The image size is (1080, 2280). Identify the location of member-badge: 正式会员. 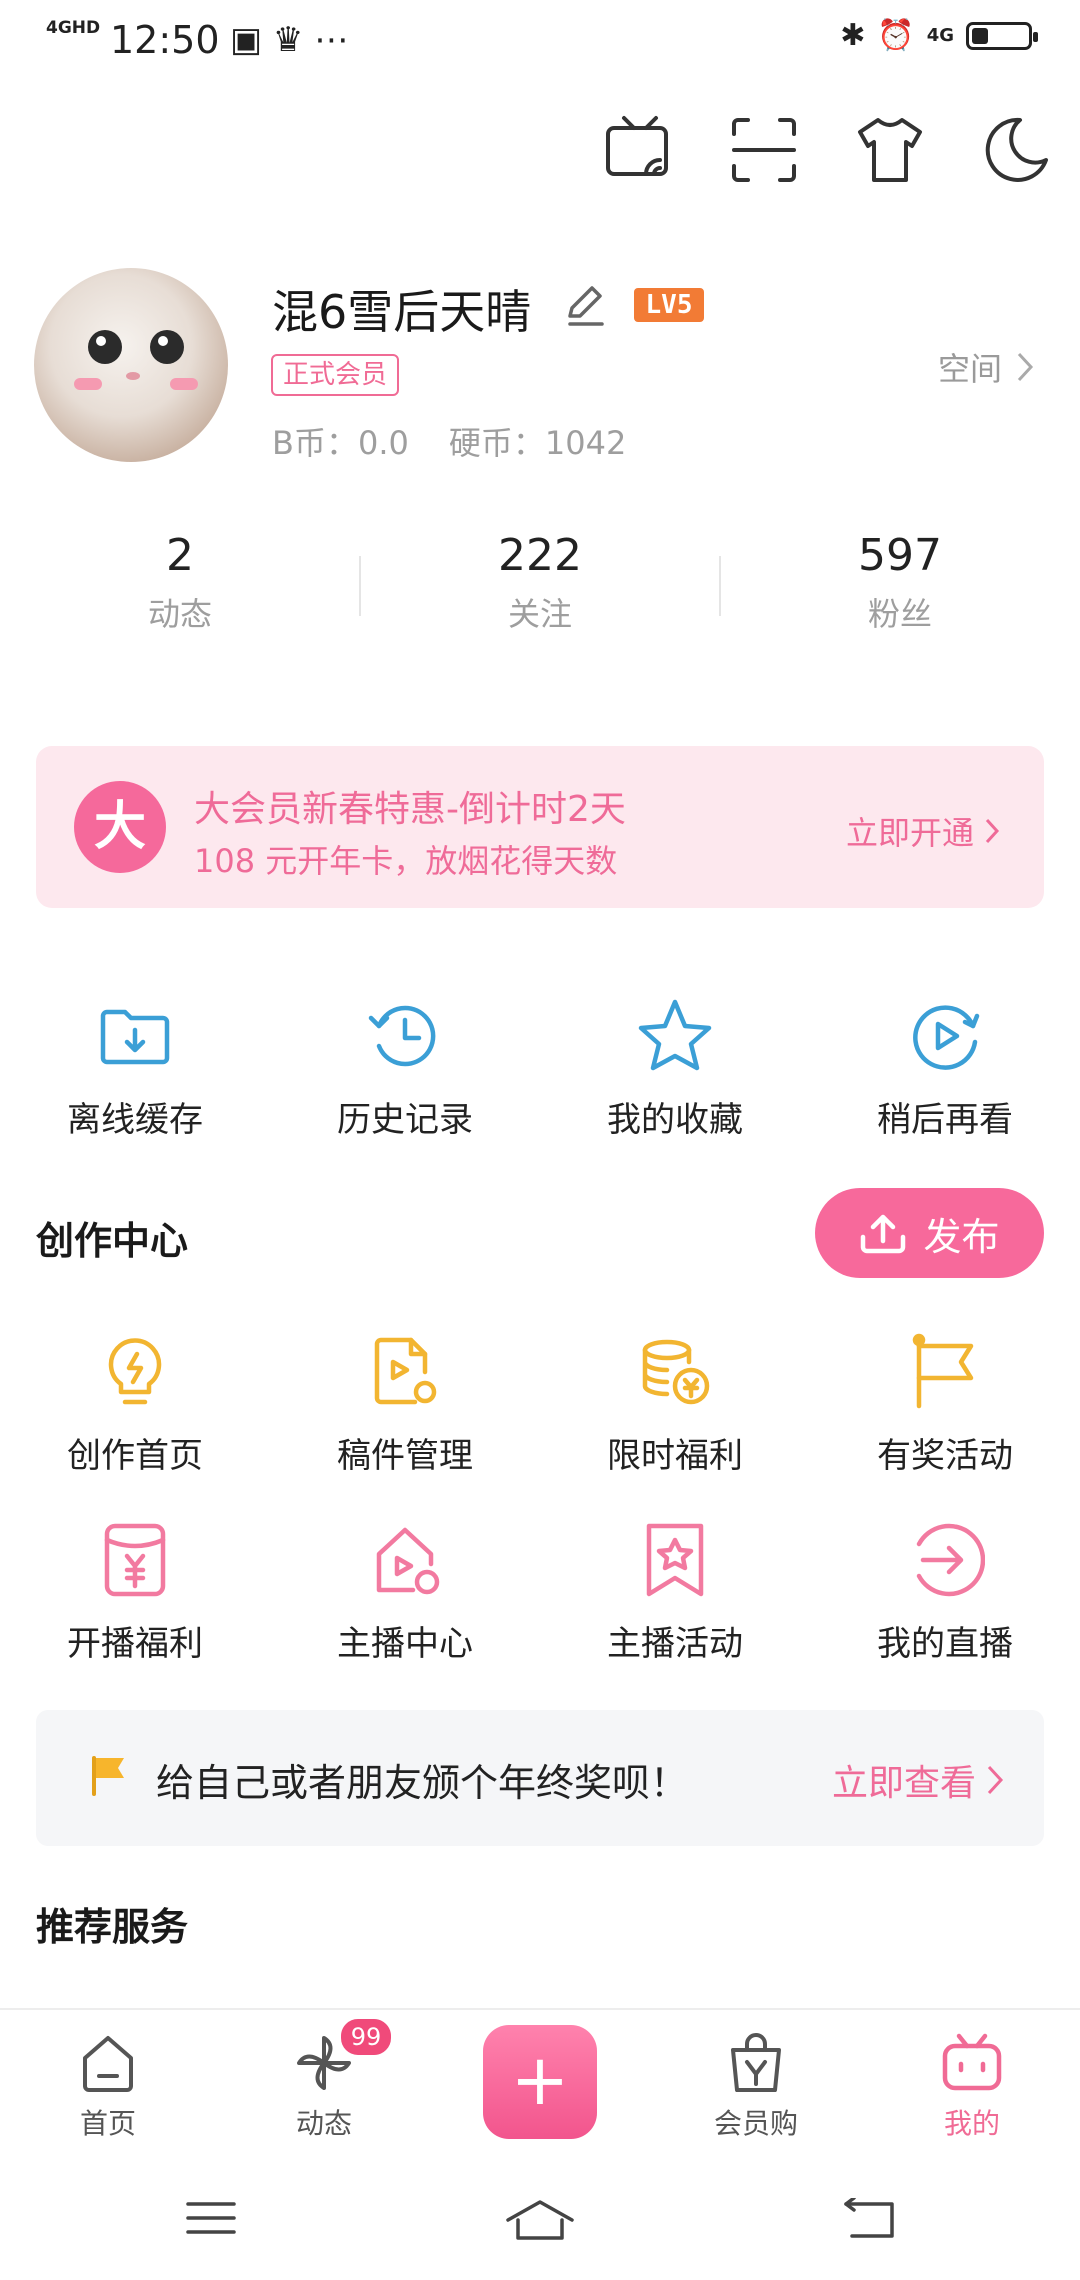
(335, 375).